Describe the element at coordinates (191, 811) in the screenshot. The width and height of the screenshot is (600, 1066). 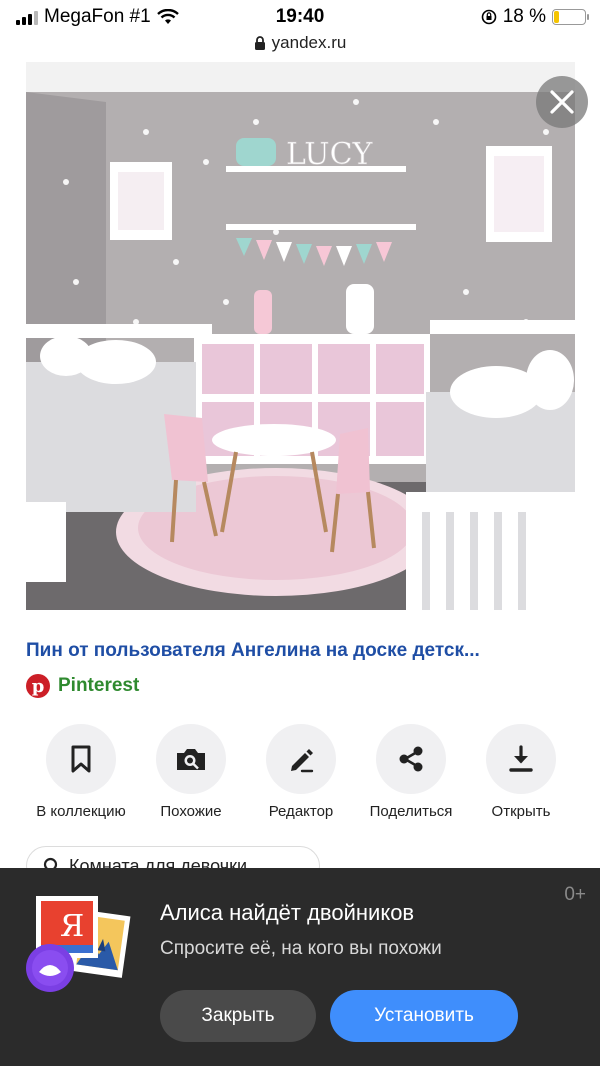
I see `action-label: Похожие` at that location.